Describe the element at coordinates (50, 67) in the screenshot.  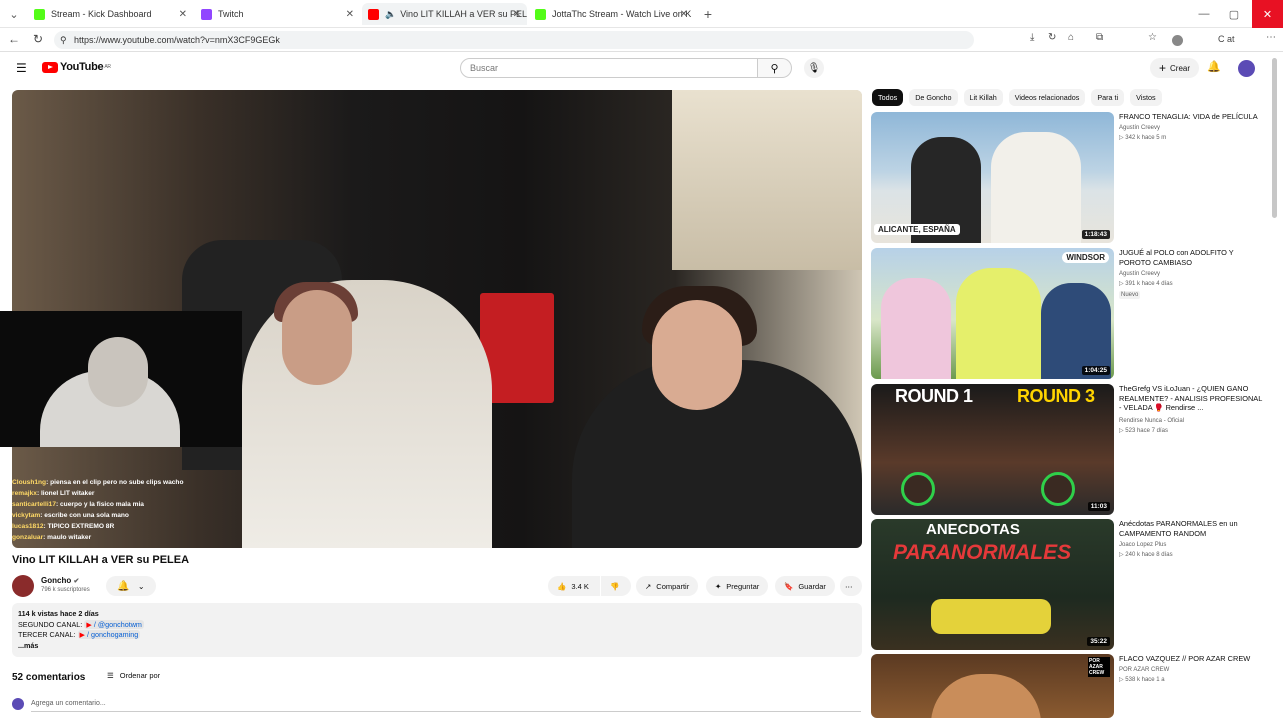
I see `youtube-play-icon` at that location.